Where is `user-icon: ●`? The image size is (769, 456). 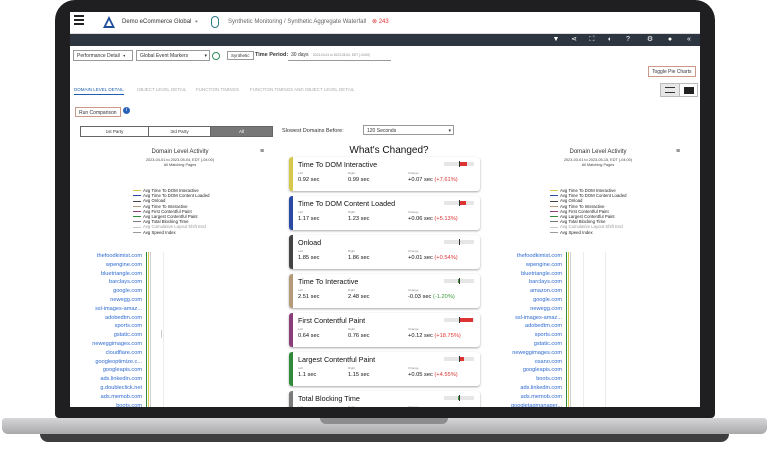 user-icon: ● is located at coordinates (670, 40).